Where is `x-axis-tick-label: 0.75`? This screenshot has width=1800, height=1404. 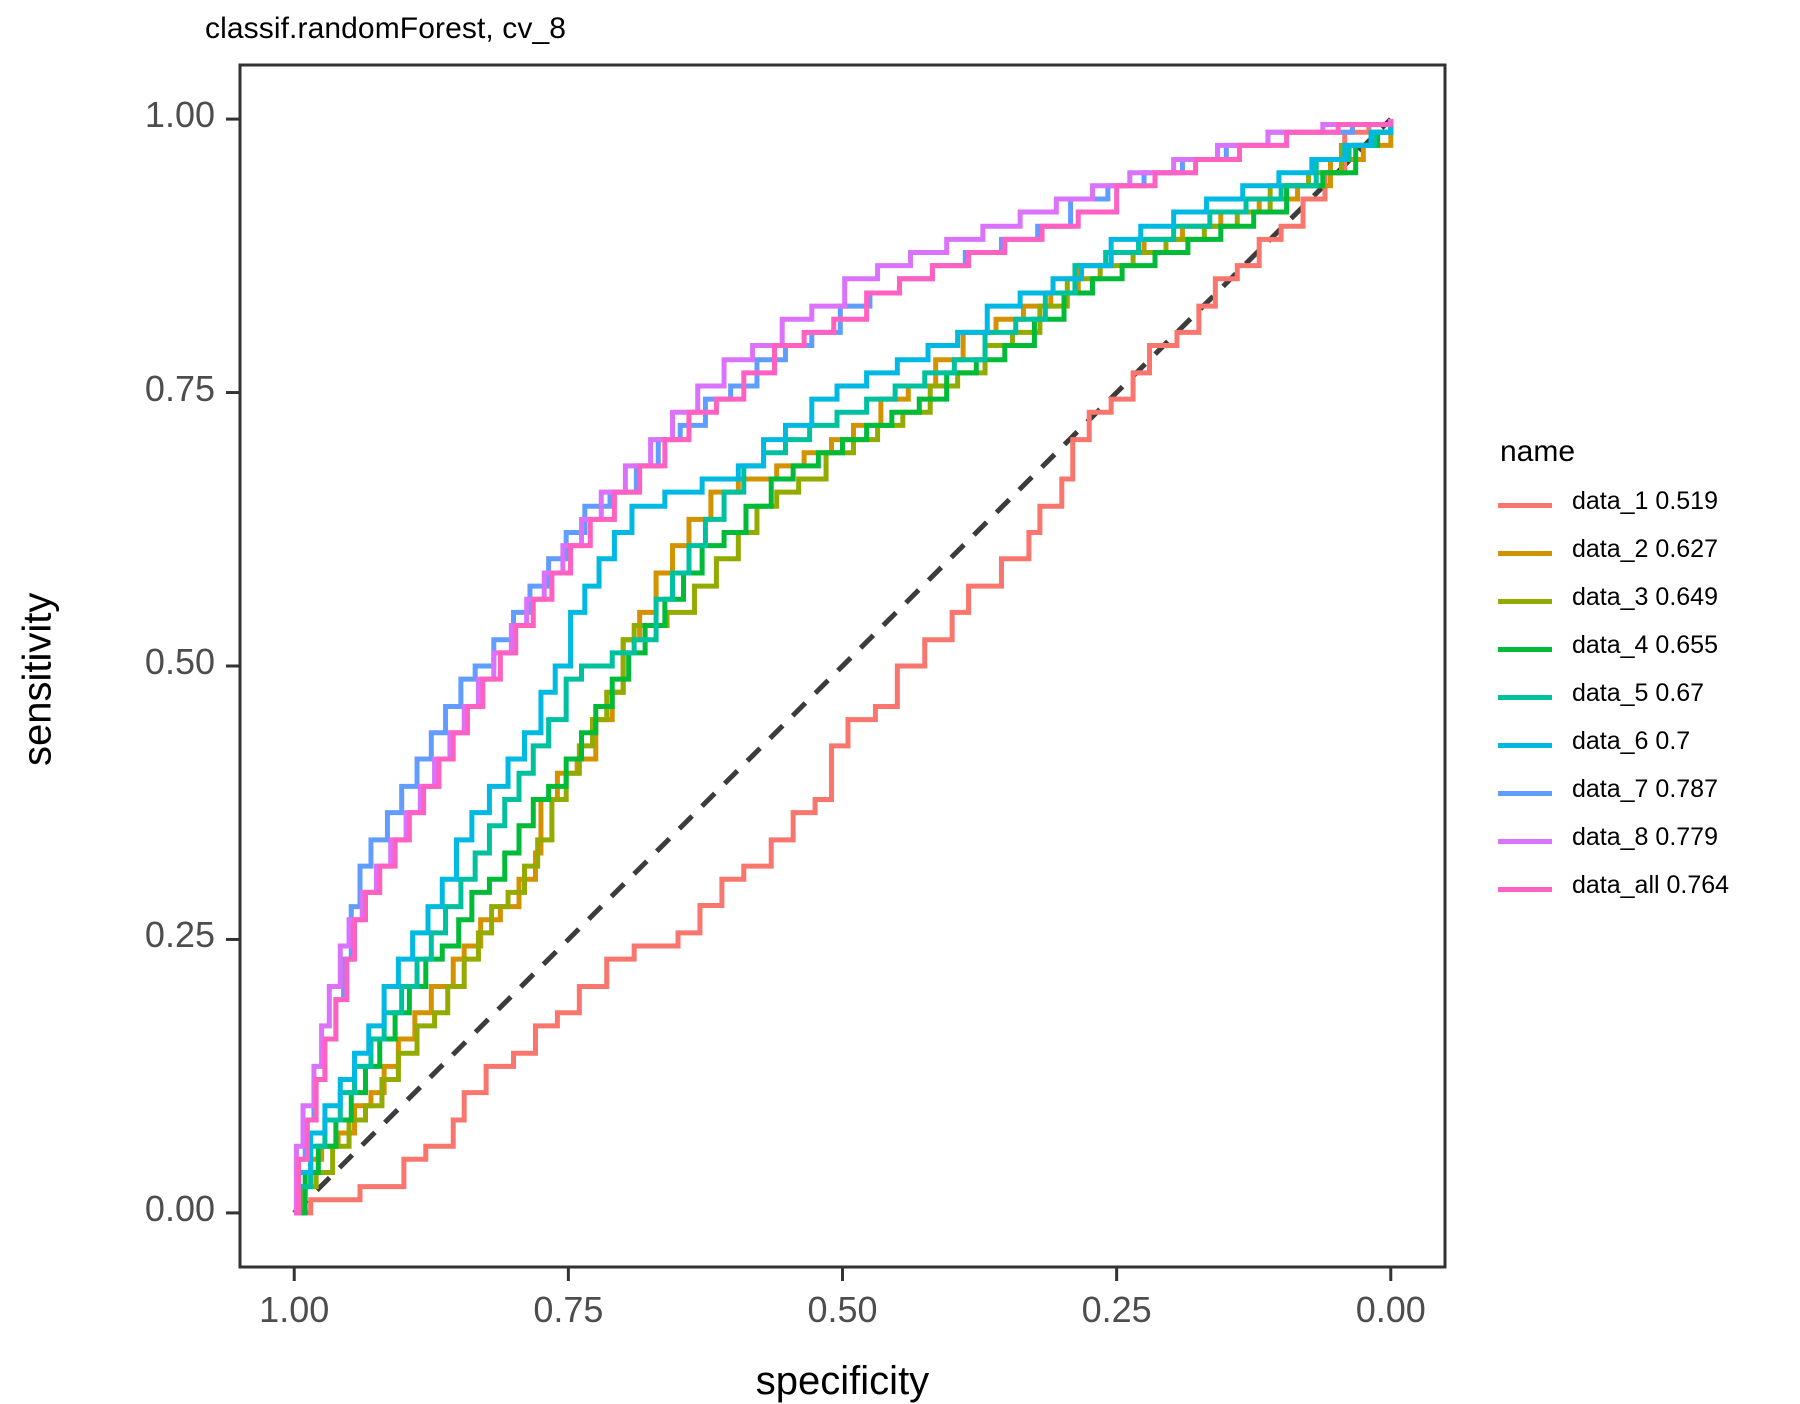 x-axis-tick-label: 0.75 is located at coordinates (568, 1309).